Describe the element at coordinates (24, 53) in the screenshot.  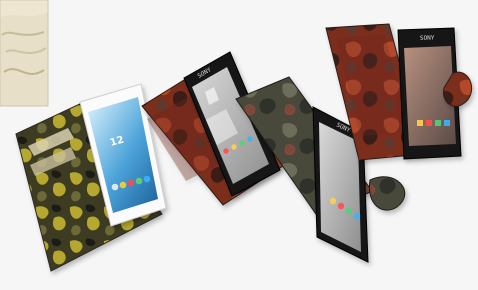
I see `inset-texture-tile` at that location.